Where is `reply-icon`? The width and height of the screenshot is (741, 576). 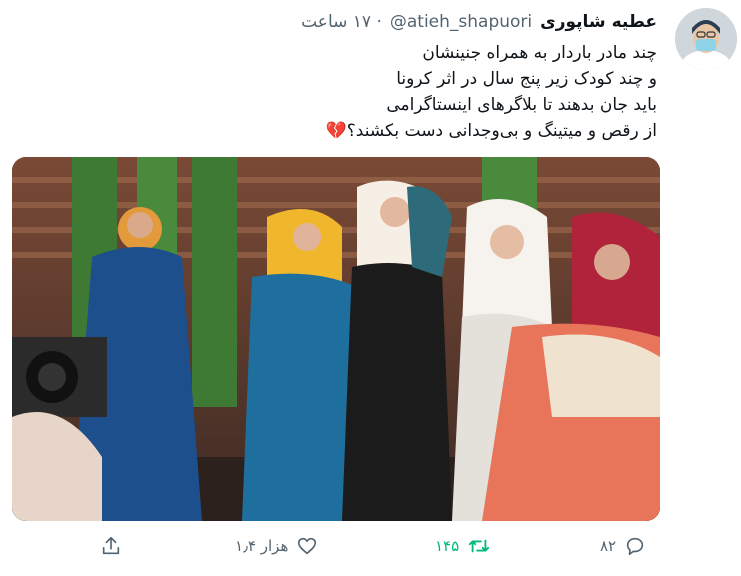 reply-icon is located at coordinates (635, 546).